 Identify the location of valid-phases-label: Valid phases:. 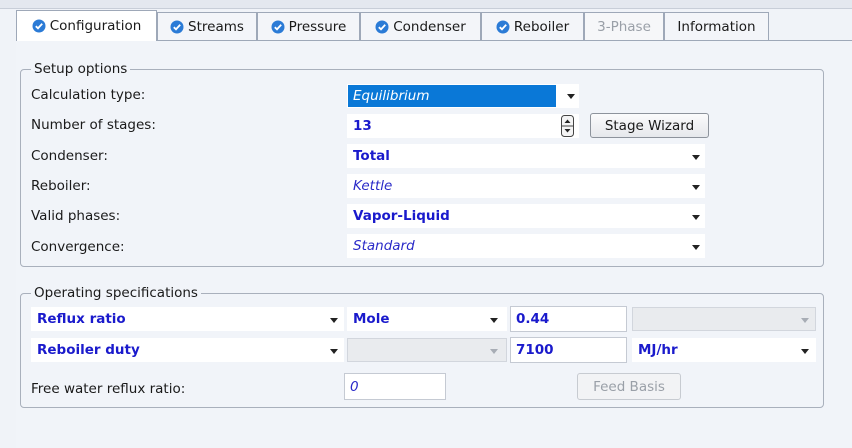
(76, 216).